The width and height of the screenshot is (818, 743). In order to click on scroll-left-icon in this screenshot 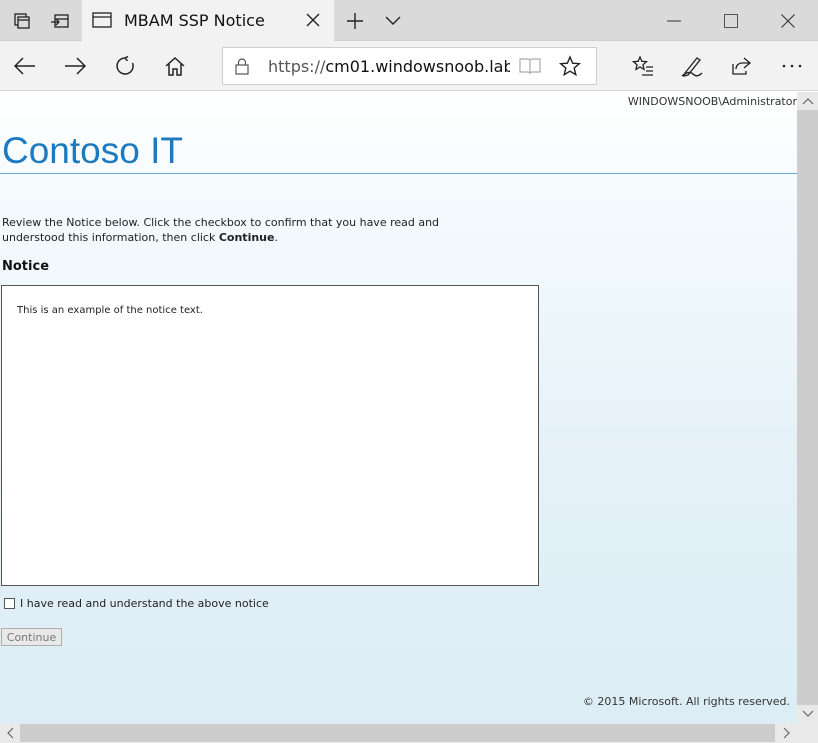, I will do `click(10, 733)`.